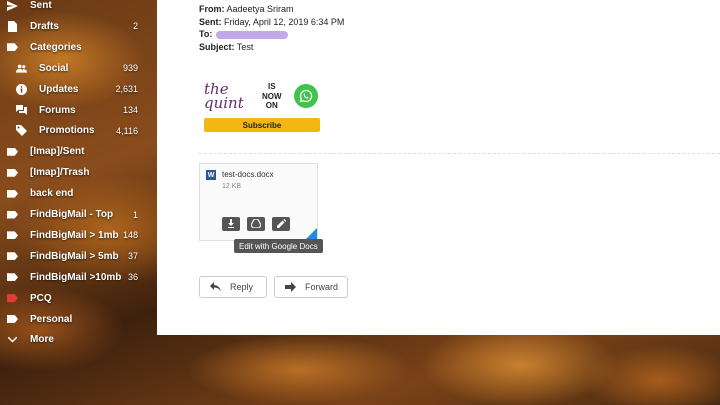 The height and width of the screenshot is (405, 720). I want to click on sidebar-item-label: FindBigMail - Top, so click(72, 214).